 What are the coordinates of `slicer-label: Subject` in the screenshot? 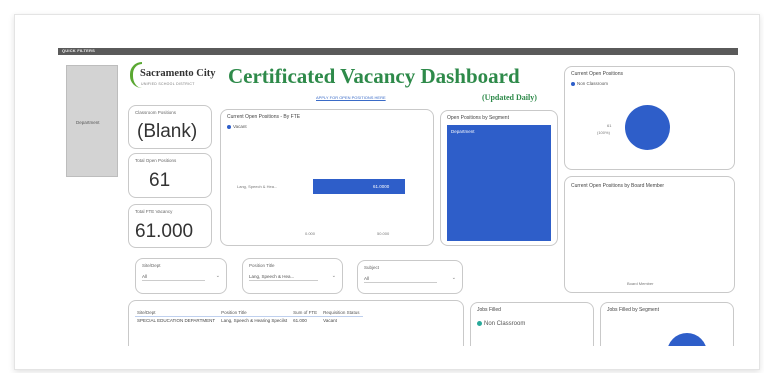 It's located at (372, 267).